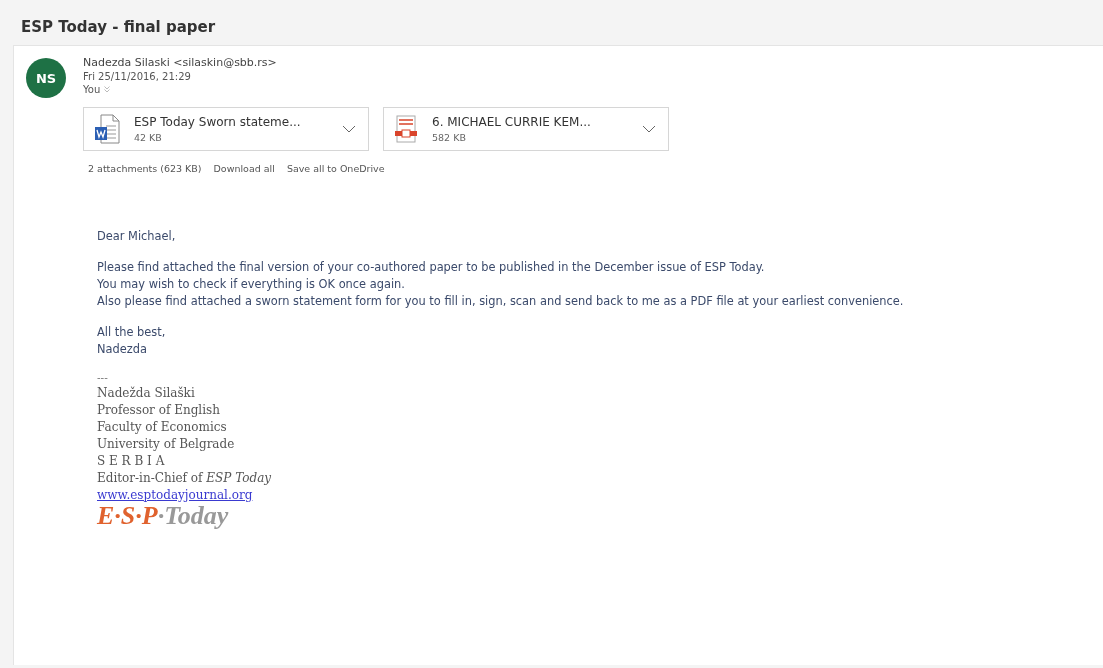 This screenshot has width=1103, height=668. What do you see at coordinates (244, 168) in the screenshot?
I see `attachment-action-link: Download all` at bounding box center [244, 168].